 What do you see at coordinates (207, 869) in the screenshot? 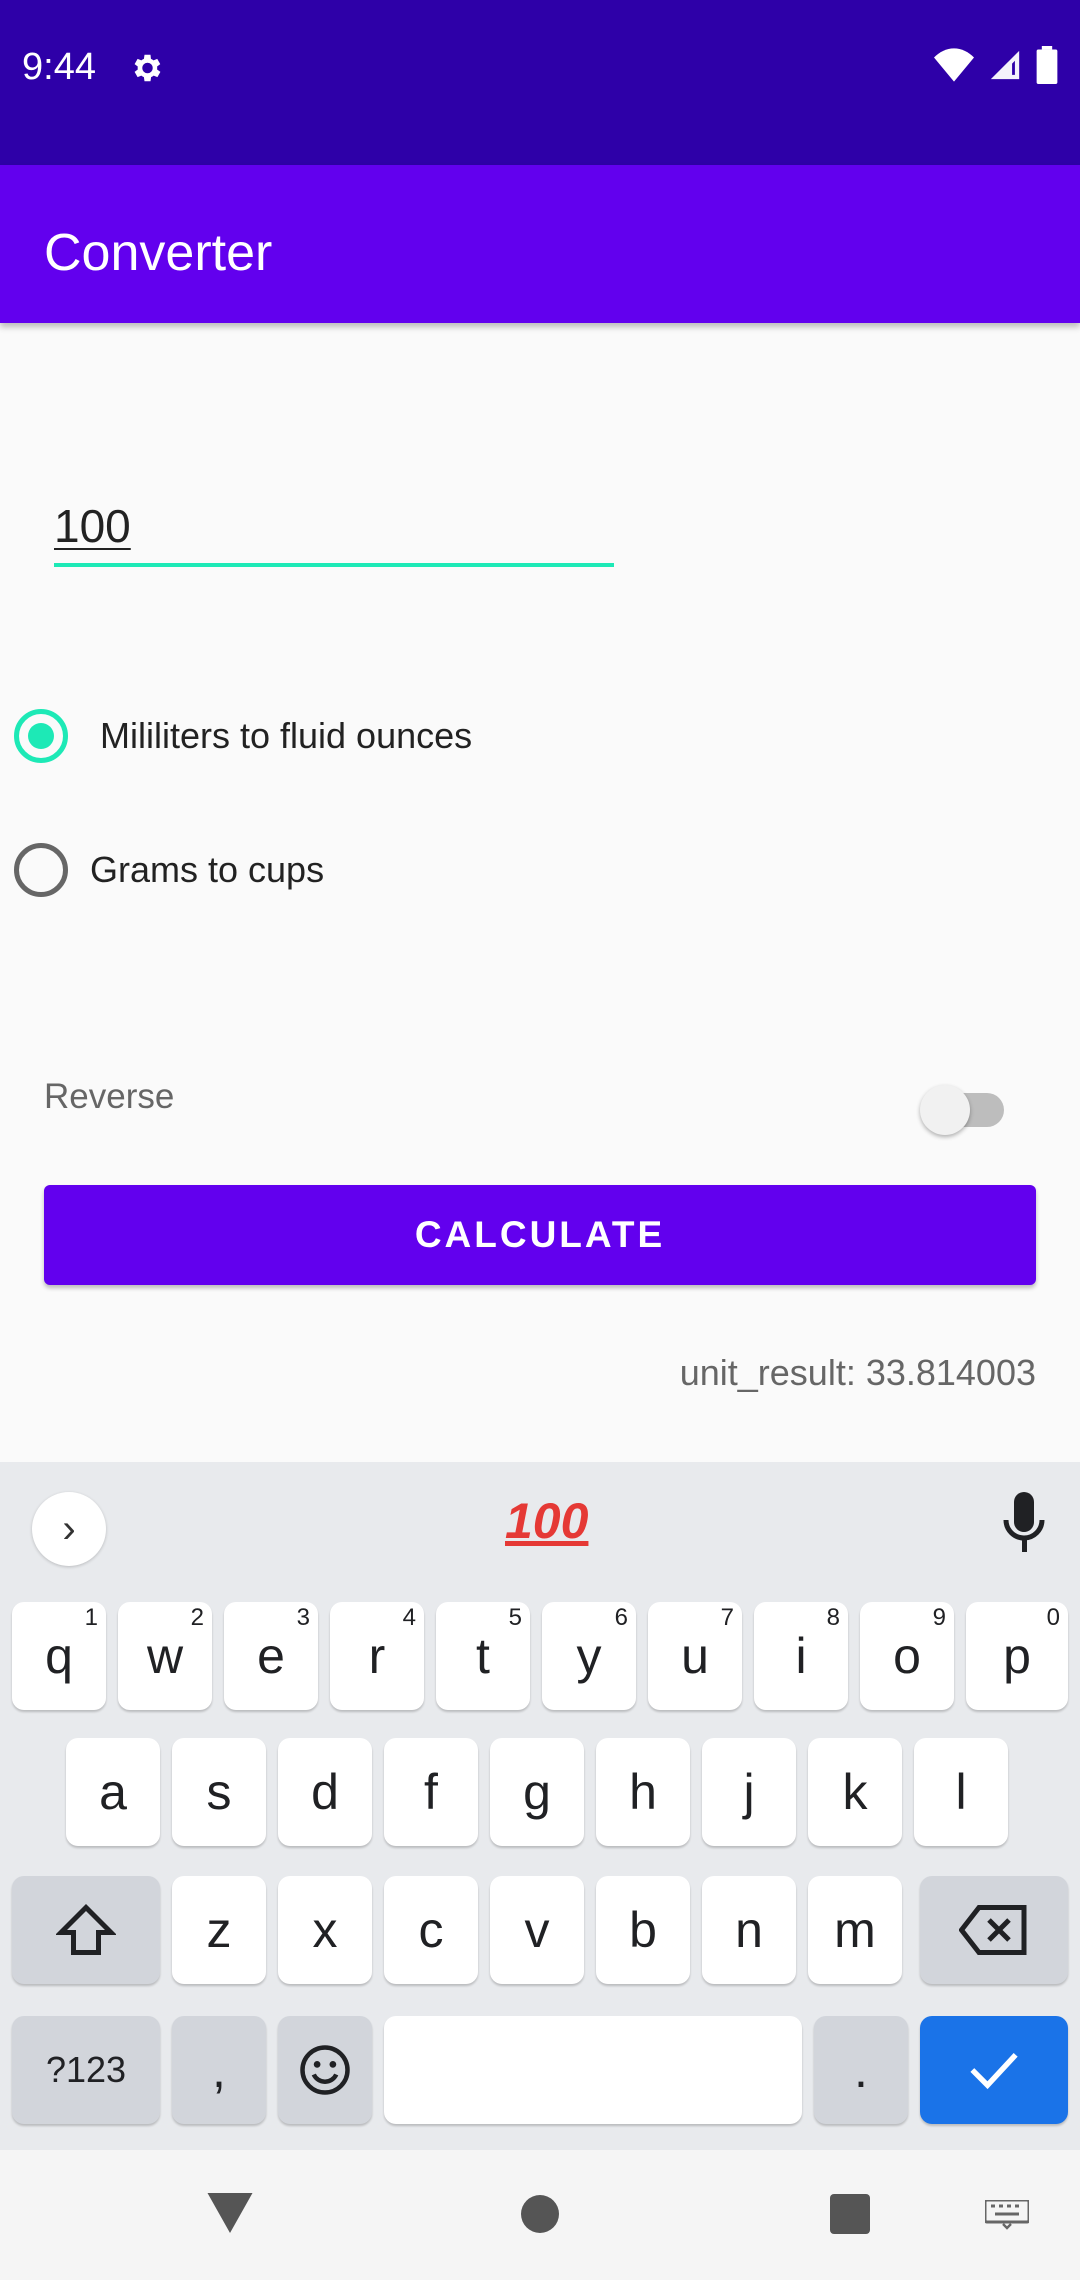
I see `radio-label-grams-to-cups: Grams to cups` at bounding box center [207, 869].